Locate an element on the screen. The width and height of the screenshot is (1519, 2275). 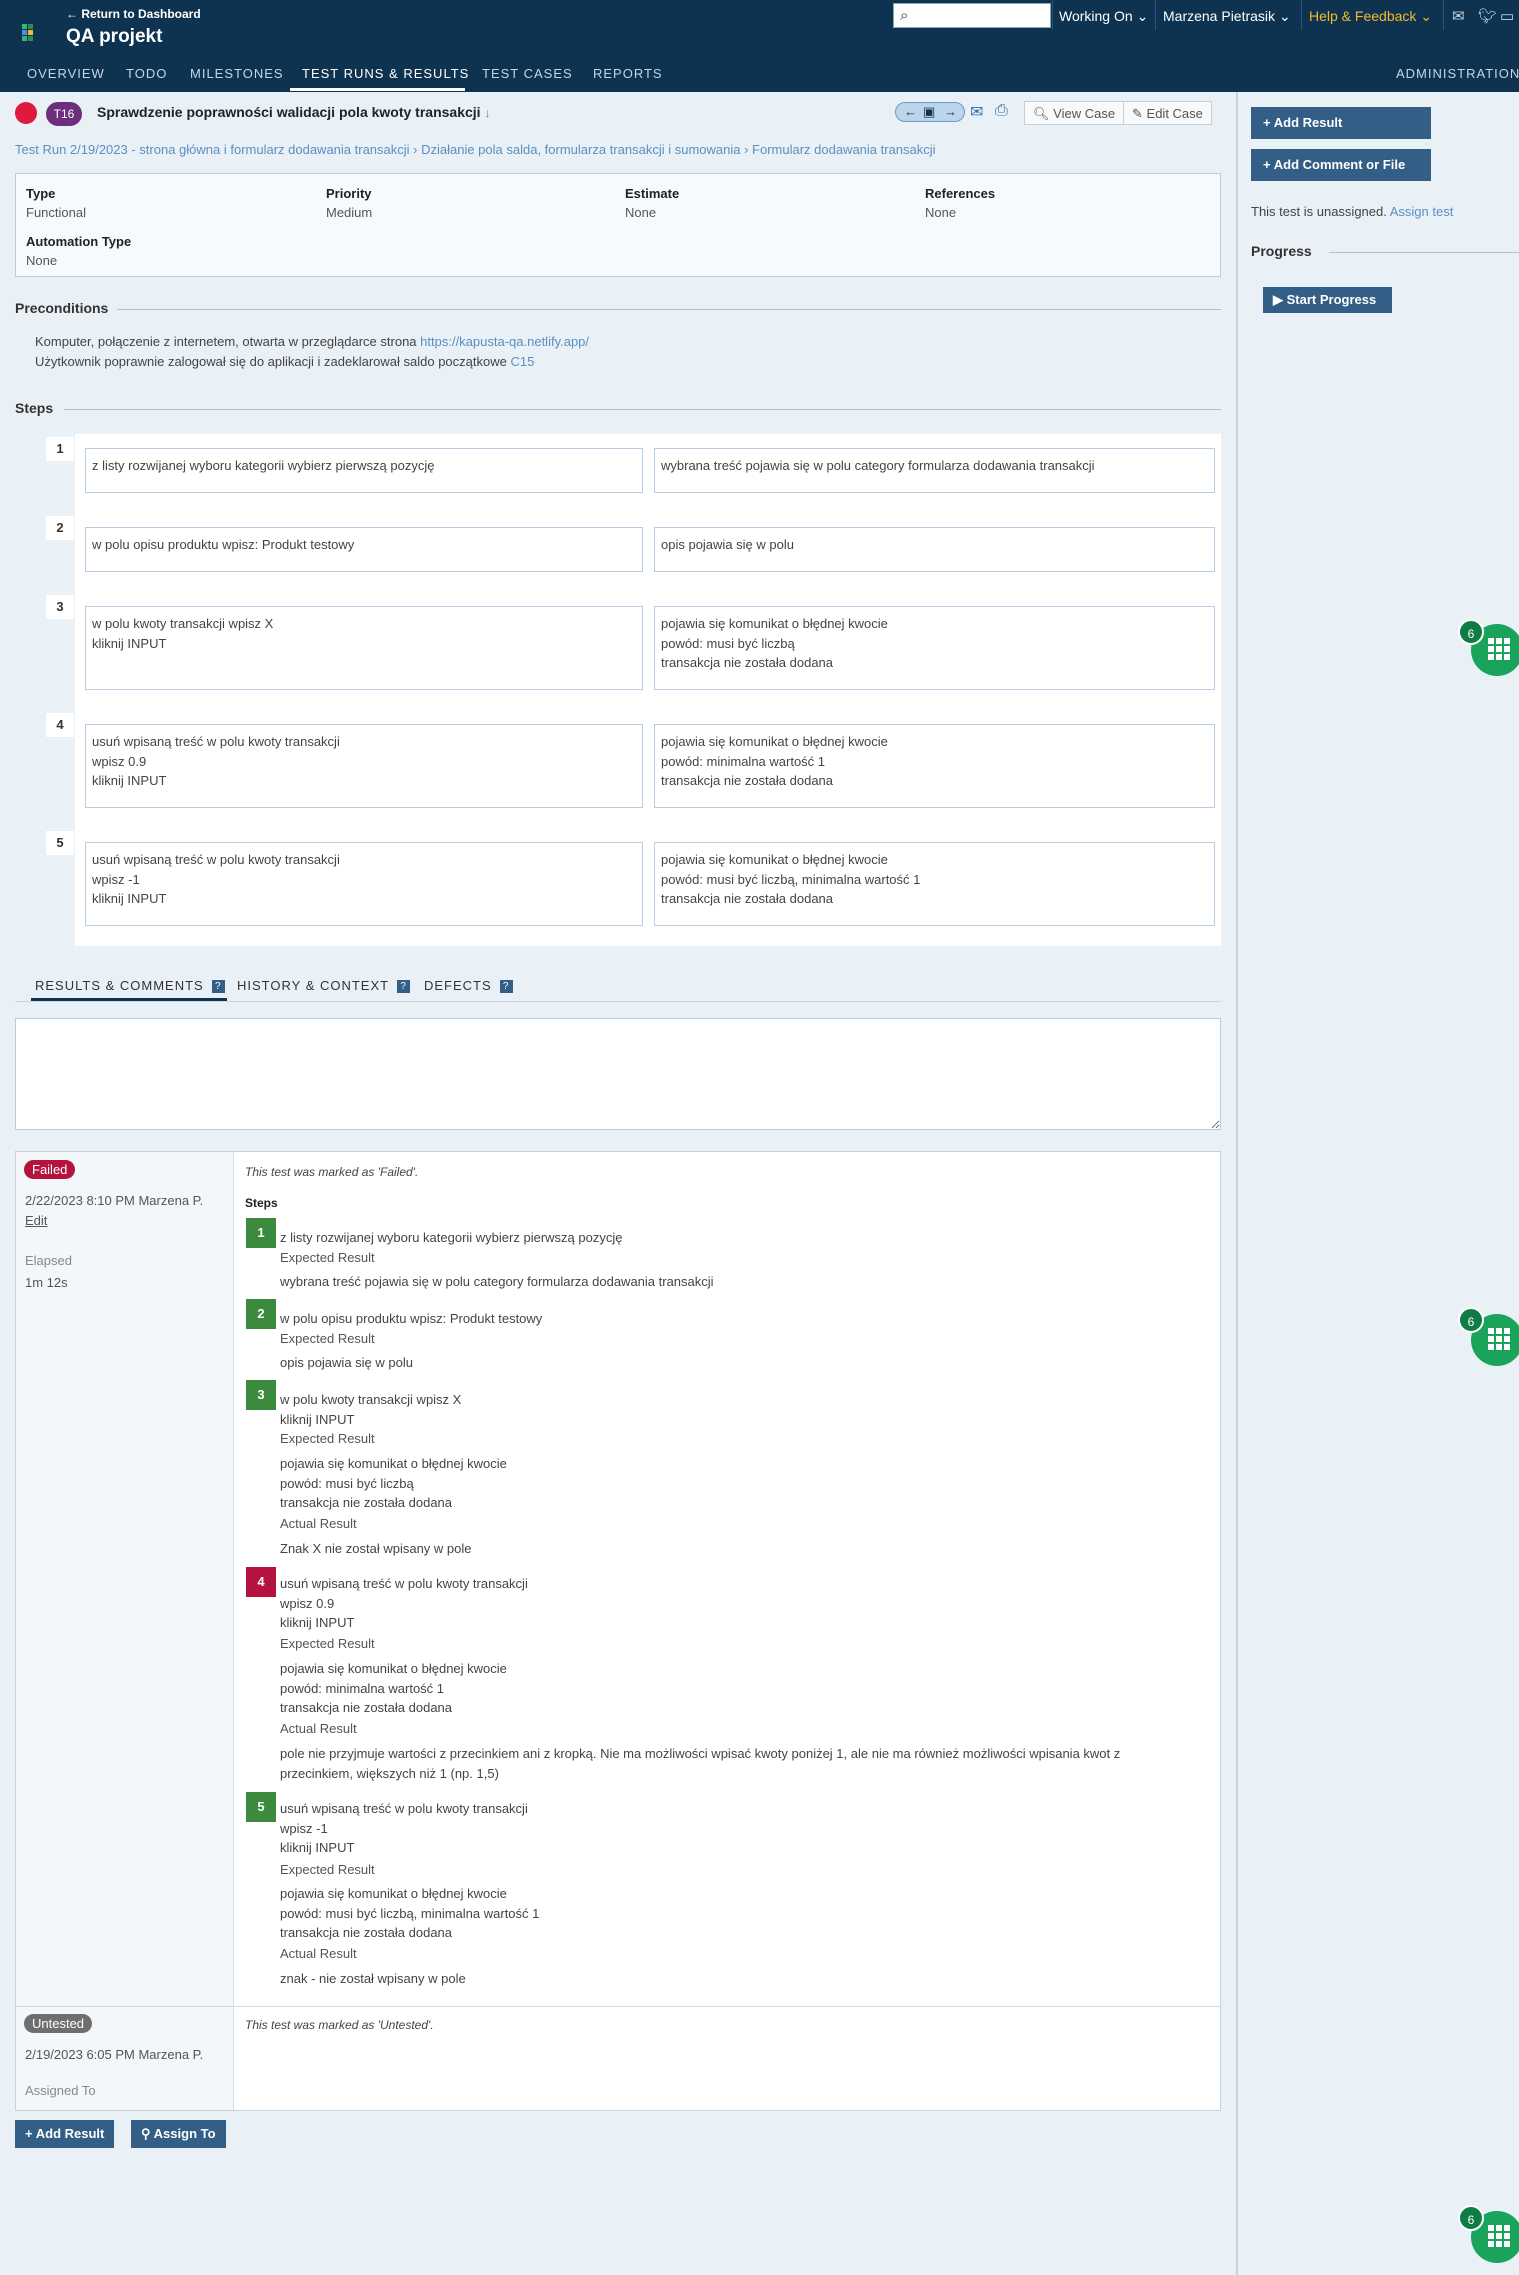
nav-test-cases: TEST CASES is located at coordinates (527, 73).